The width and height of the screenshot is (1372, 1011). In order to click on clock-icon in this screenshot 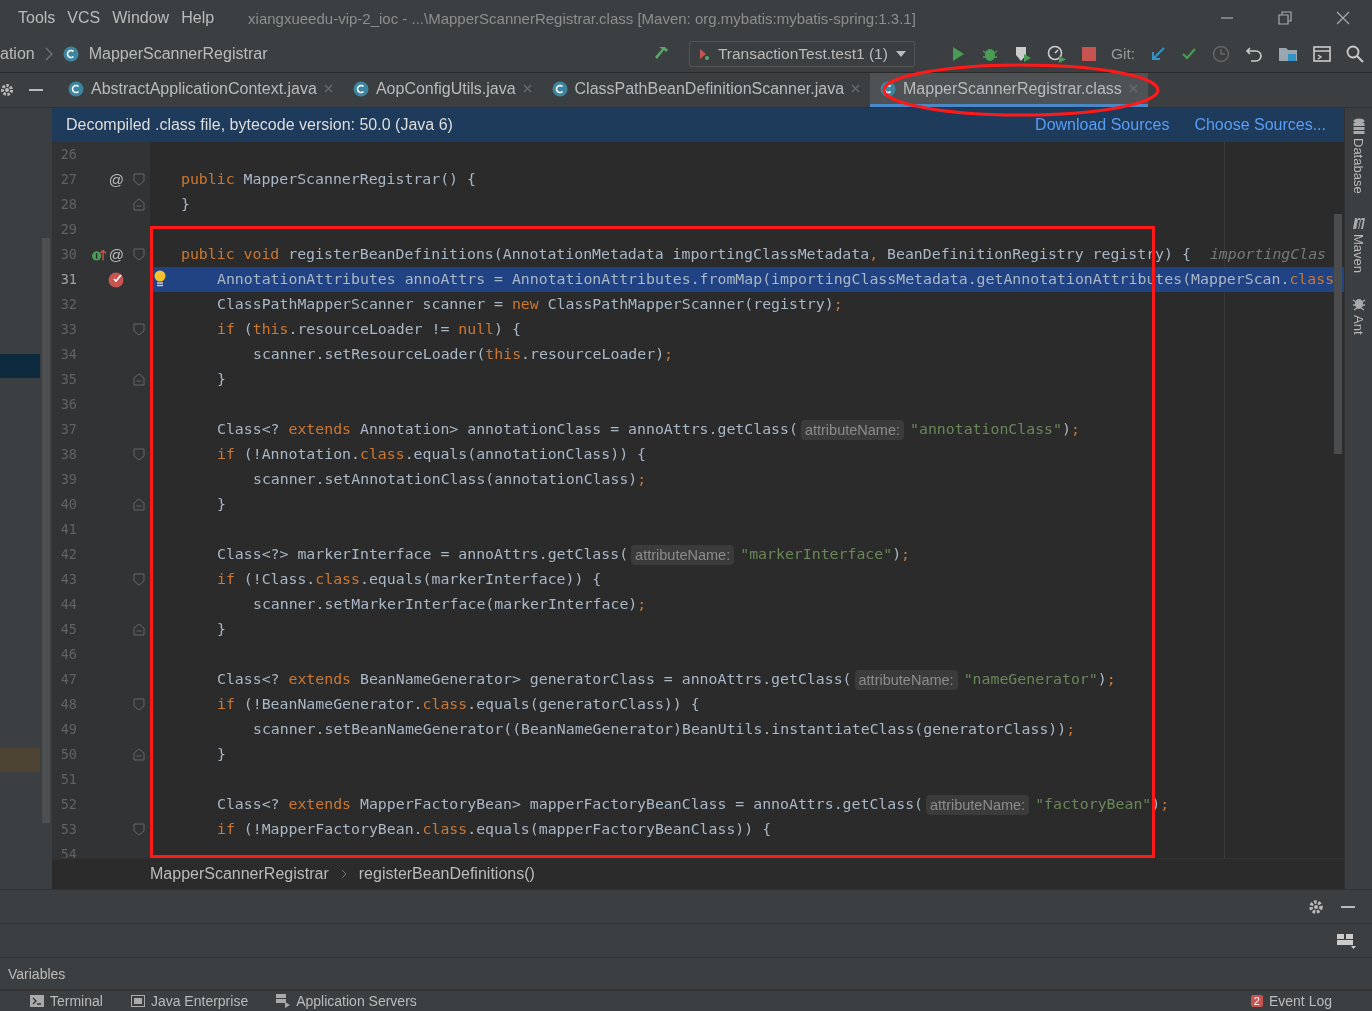, I will do `click(1221, 54)`.